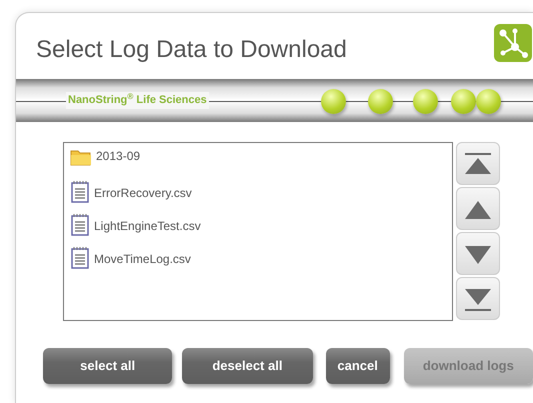  Describe the element at coordinates (478, 253) in the screenshot. I see `scroll-down-button` at that location.